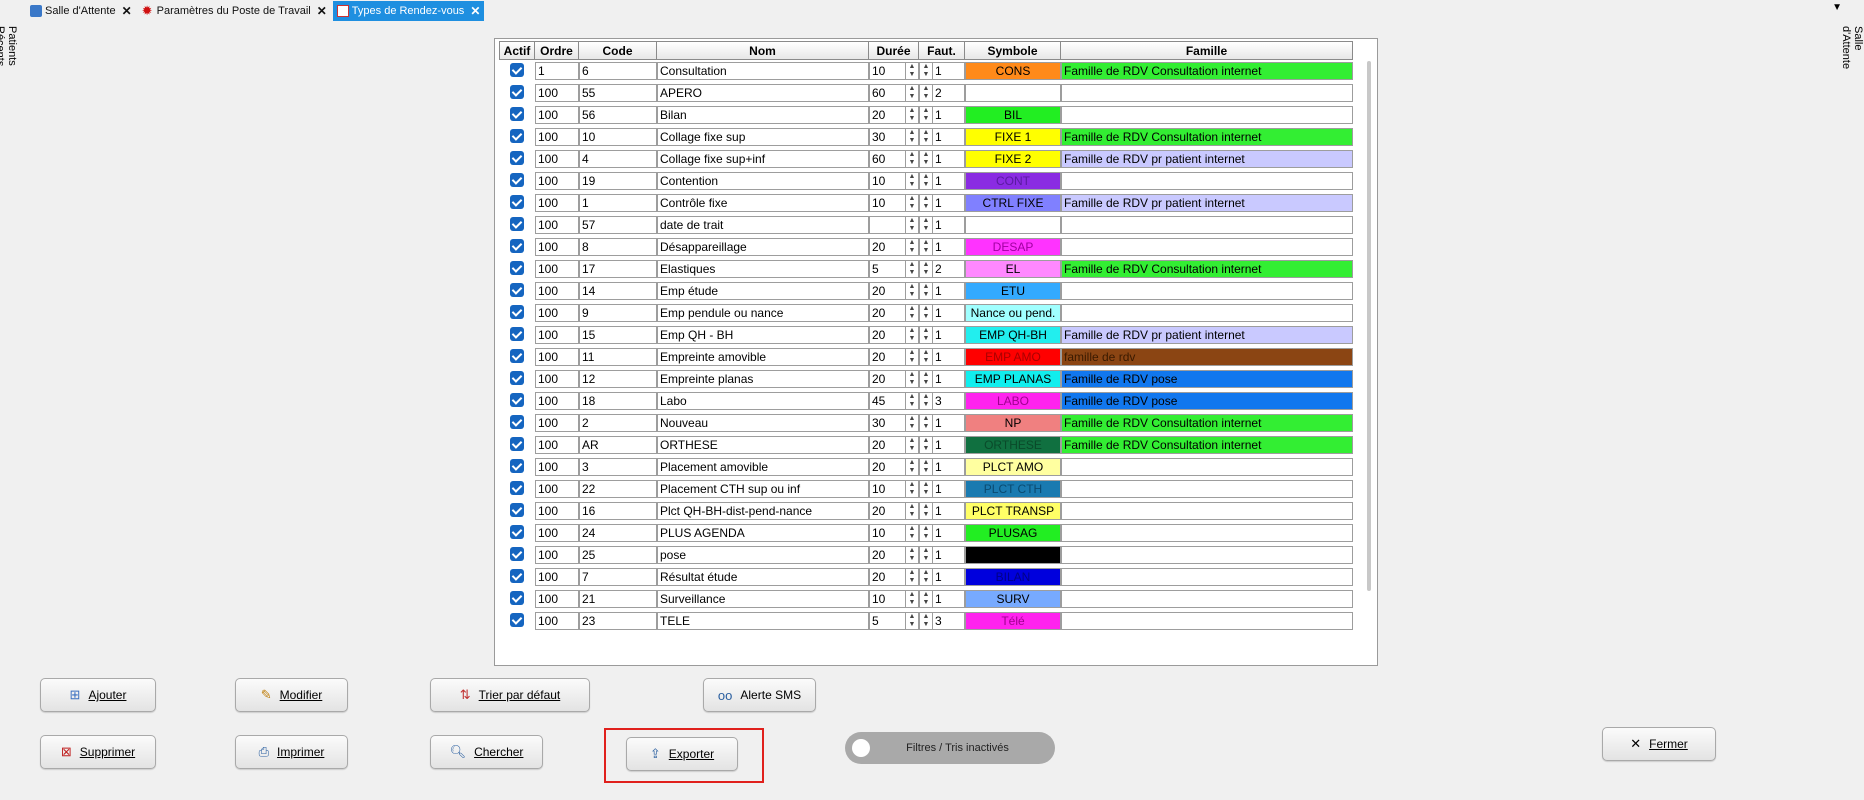  Describe the element at coordinates (894, 621) in the screenshot. I see `duree-spinner: 5 ▲ ▼` at that location.